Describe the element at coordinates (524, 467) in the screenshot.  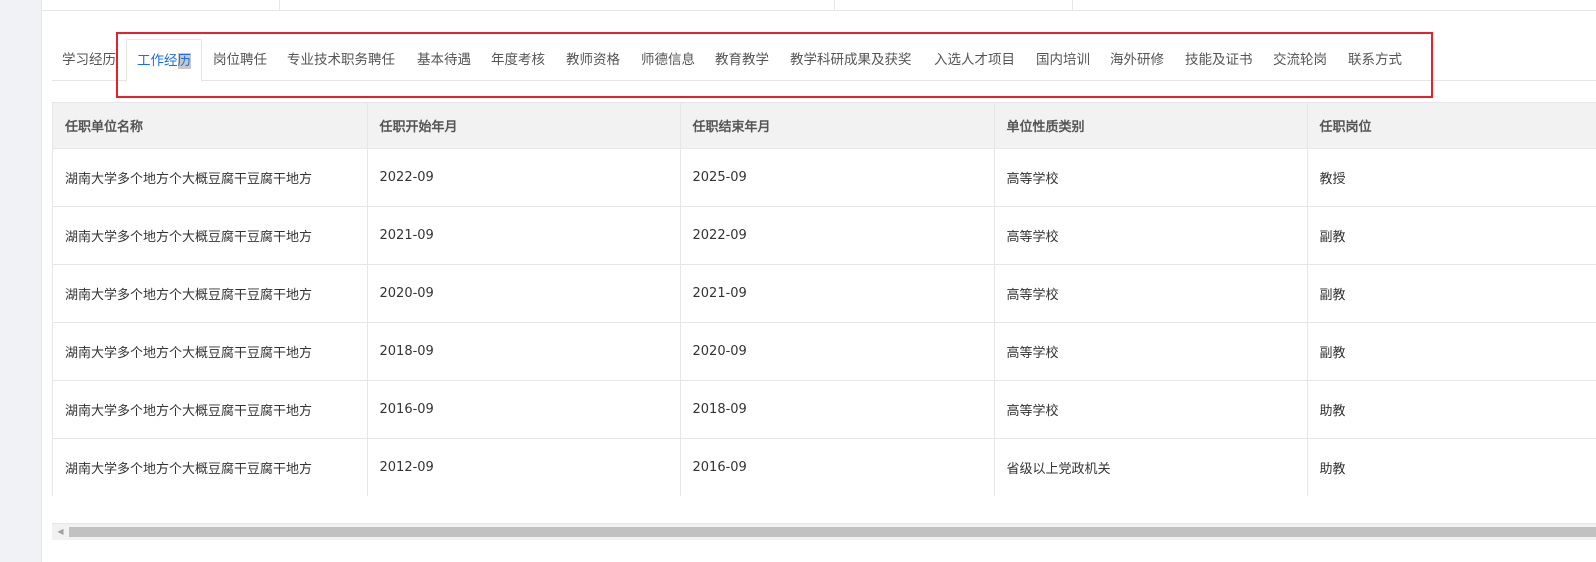
I see `cell-start-date: 2012-09` at that location.